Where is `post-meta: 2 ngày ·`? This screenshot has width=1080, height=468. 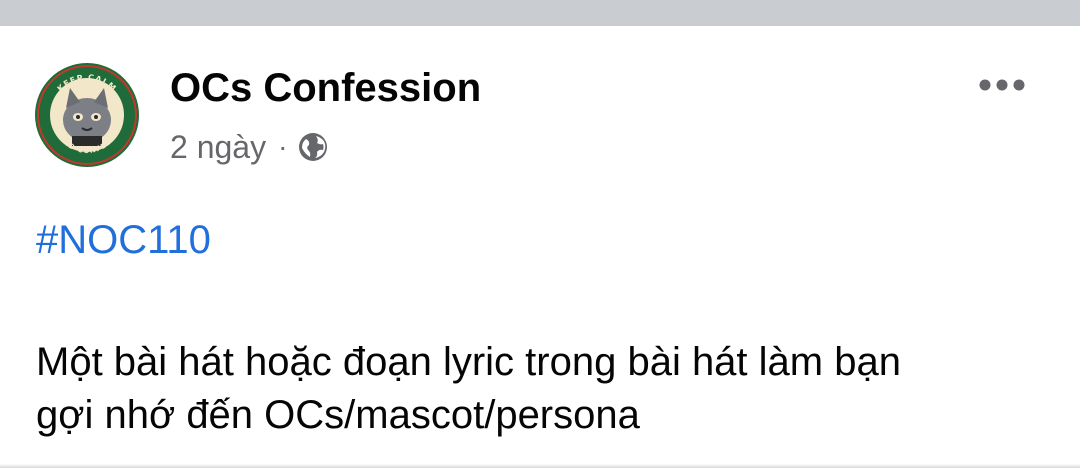 post-meta: 2 ngày · is located at coordinates (249, 147).